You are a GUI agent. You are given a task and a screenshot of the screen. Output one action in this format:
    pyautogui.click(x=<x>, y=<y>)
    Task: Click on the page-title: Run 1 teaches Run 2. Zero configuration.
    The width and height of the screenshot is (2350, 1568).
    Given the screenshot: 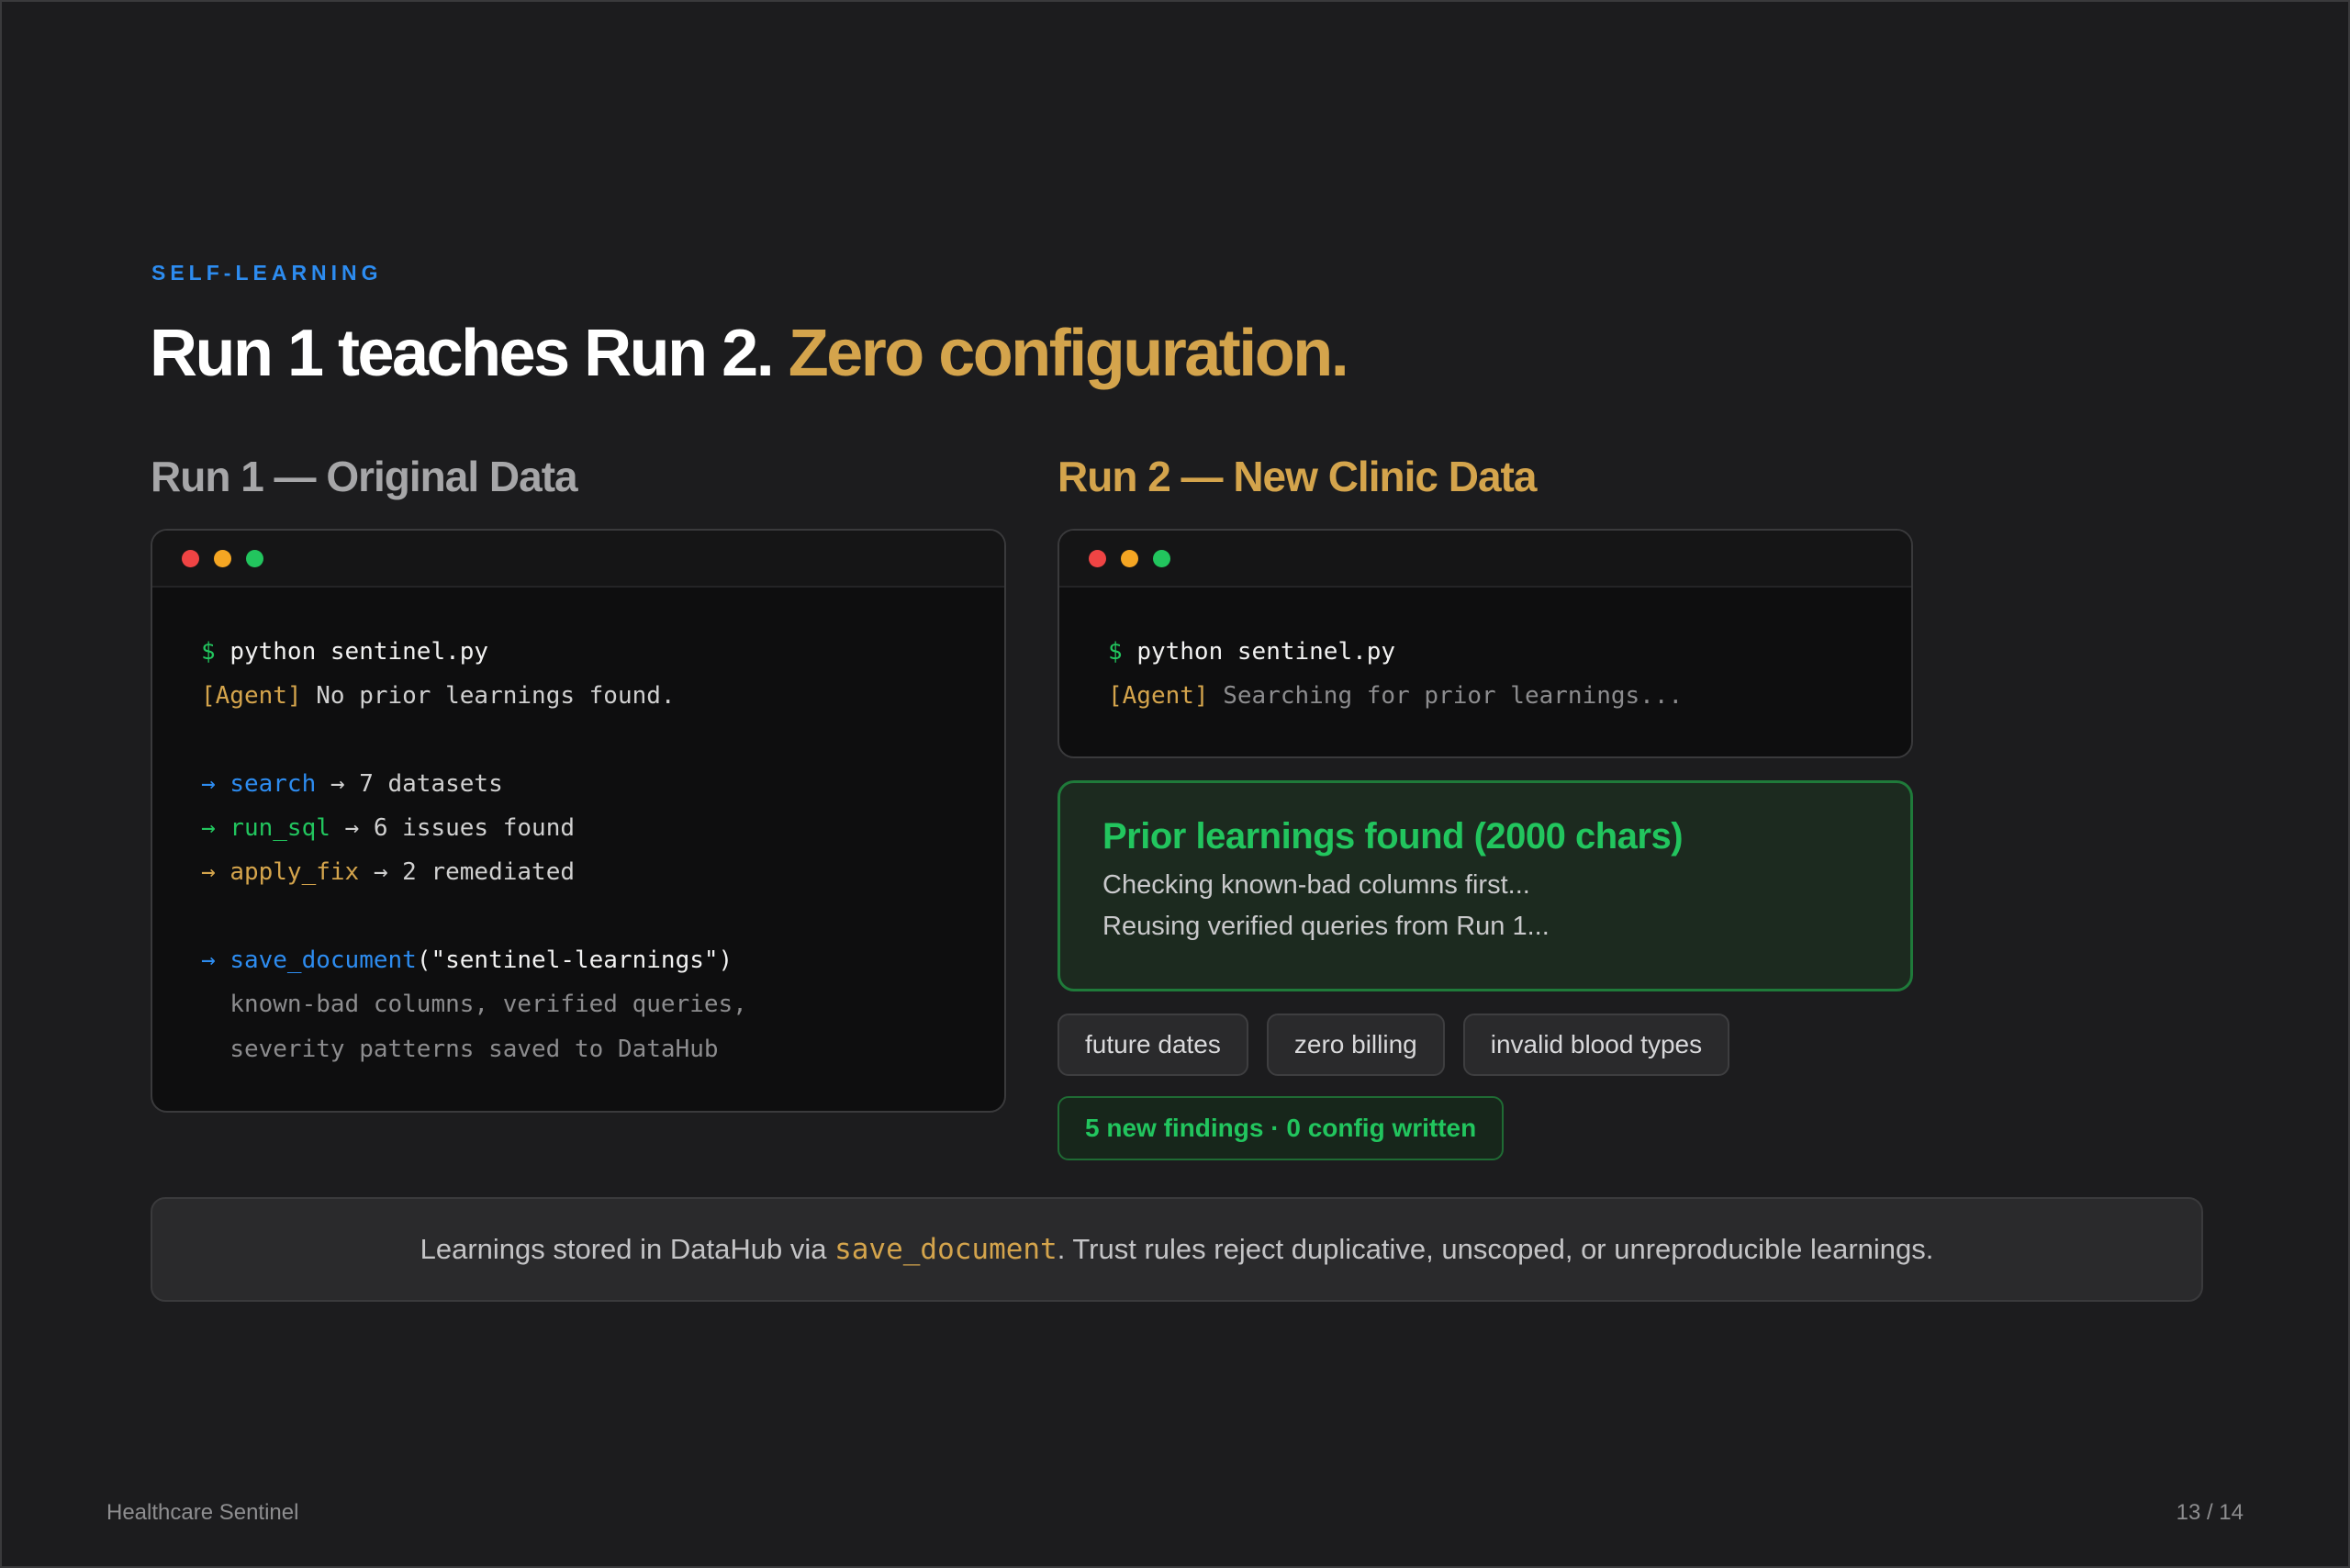 What is the action you would take?
    pyautogui.click(x=749, y=353)
    